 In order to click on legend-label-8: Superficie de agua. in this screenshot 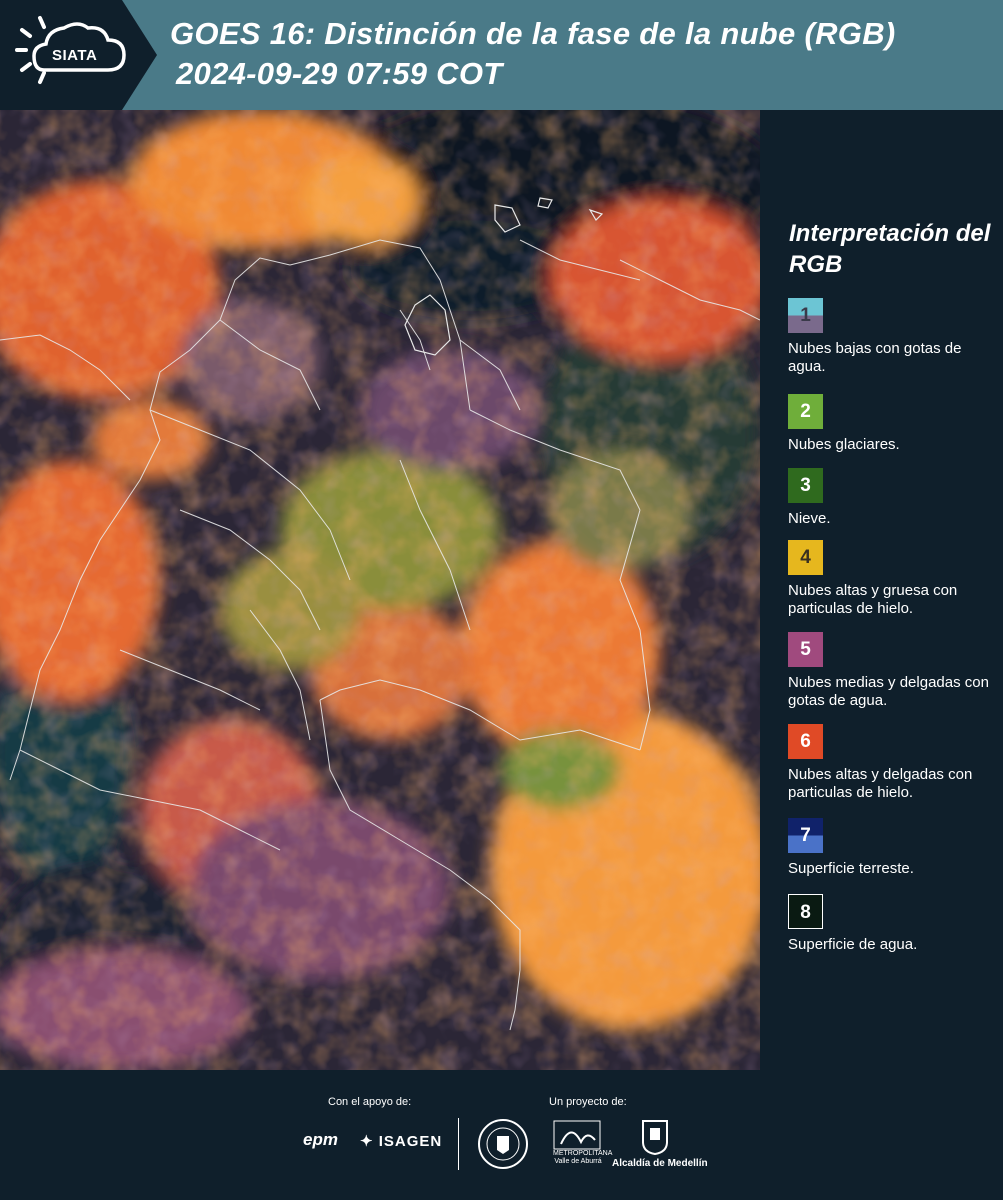, I will do `click(853, 944)`.